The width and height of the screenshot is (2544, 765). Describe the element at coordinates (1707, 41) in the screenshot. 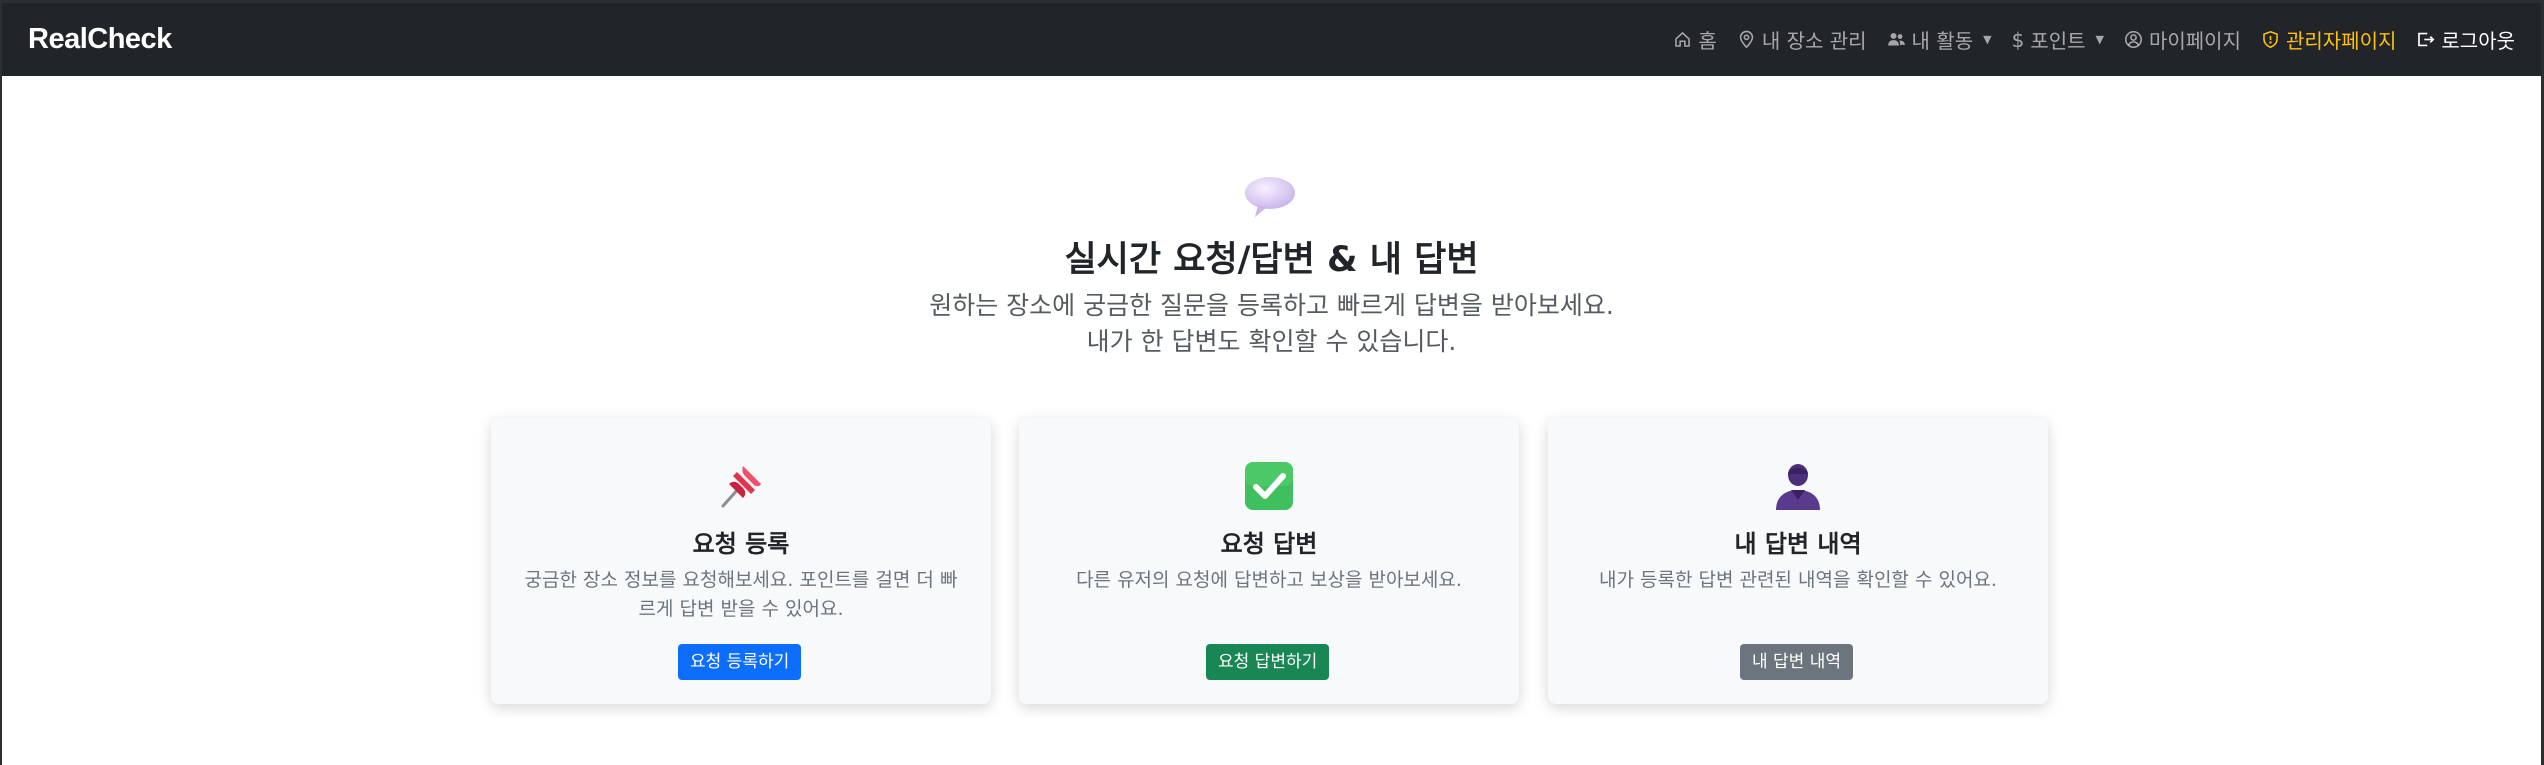

I see `nav-label: 홈` at that location.